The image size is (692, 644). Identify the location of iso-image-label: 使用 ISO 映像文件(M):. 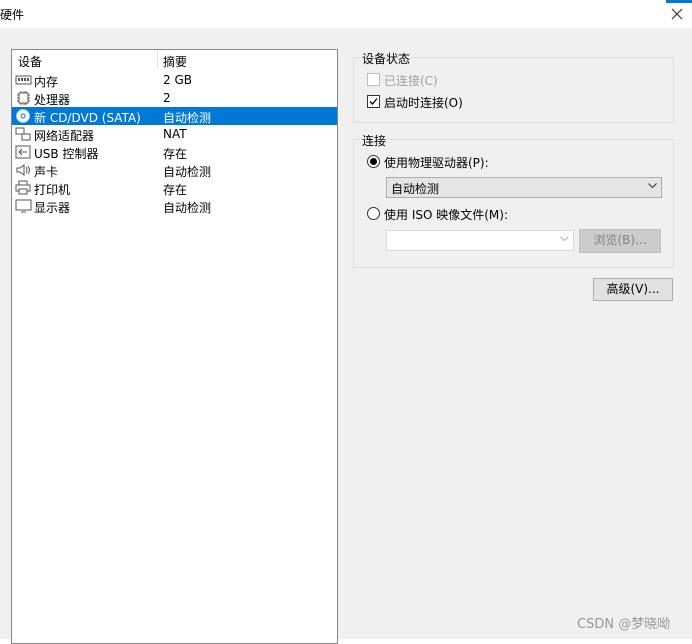
(446, 215).